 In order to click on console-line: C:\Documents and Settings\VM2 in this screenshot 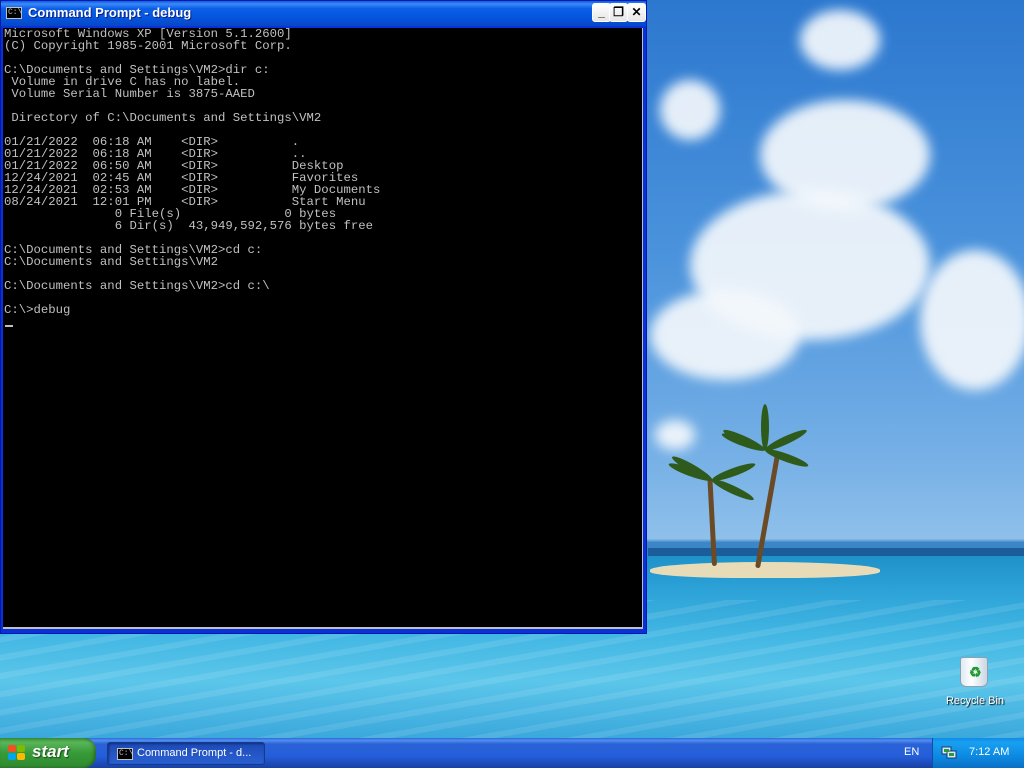, I will do `click(111, 262)`.